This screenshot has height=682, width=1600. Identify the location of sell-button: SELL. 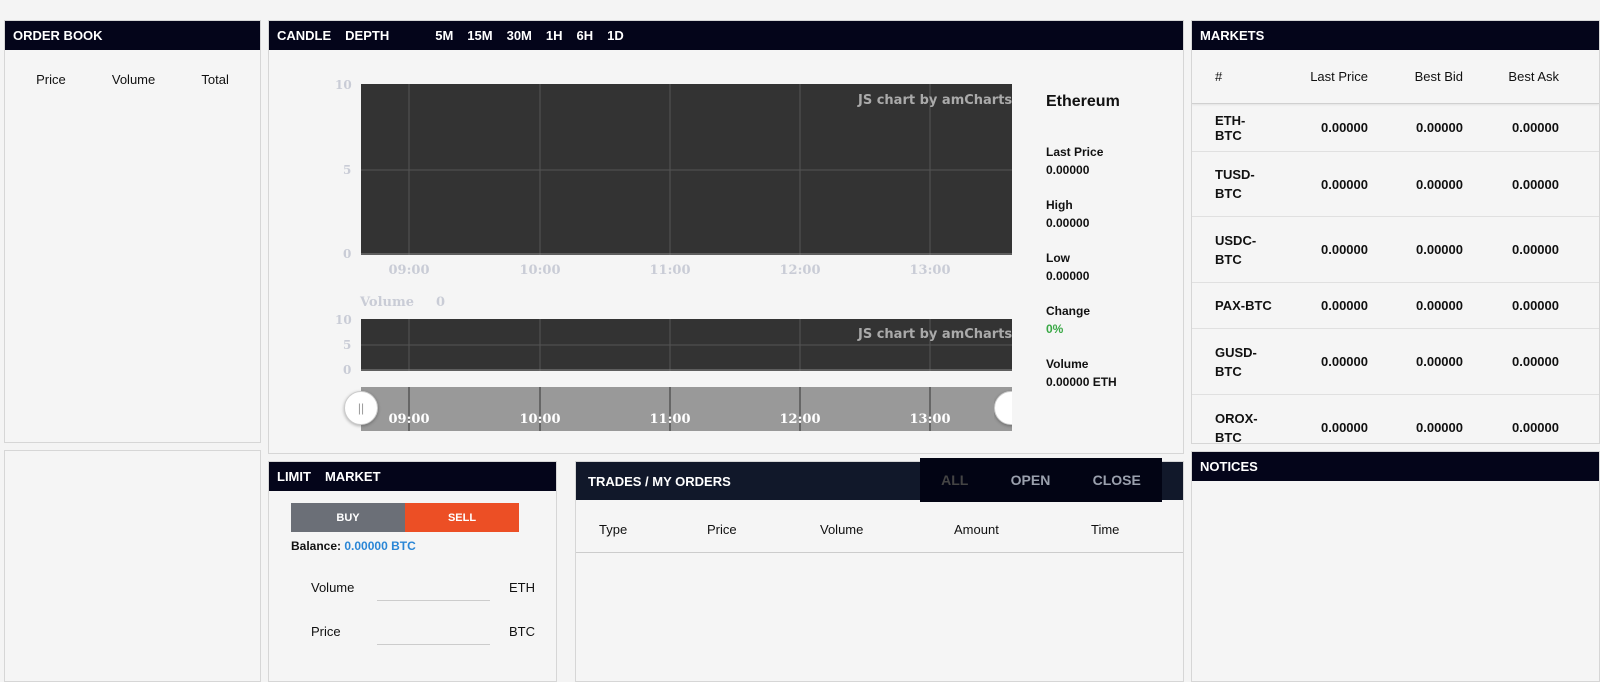
(462, 517).